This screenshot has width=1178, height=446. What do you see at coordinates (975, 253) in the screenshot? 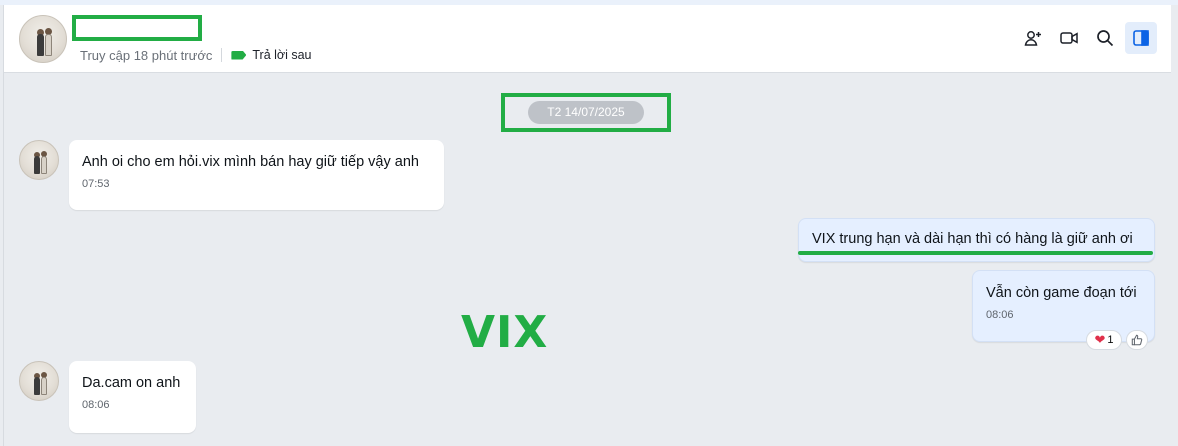
I see `highlight-underline` at bounding box center [975, 253].